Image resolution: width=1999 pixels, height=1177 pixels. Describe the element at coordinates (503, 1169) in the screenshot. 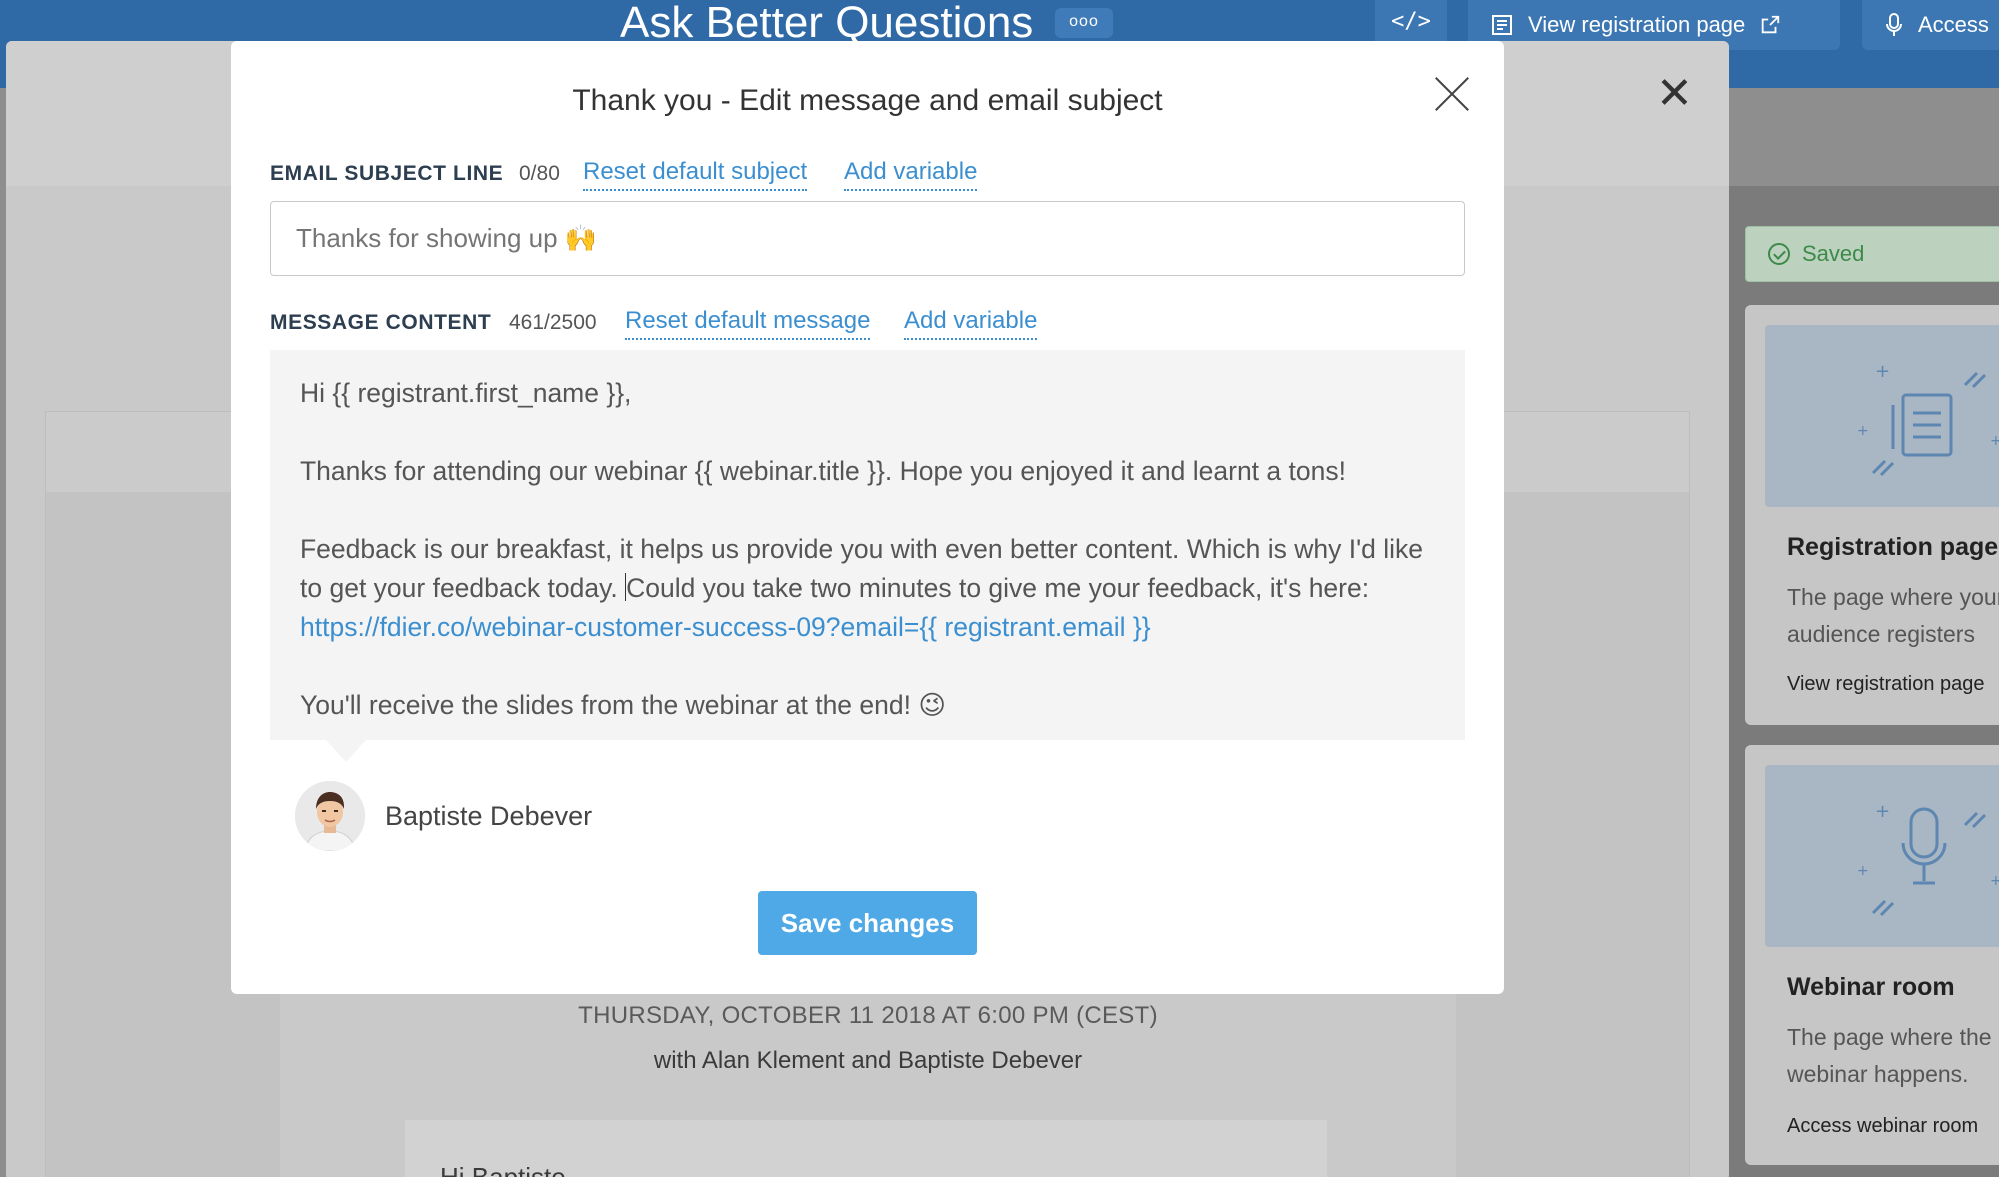

I see `preview-greeting: Hi Baptiste` at that location.